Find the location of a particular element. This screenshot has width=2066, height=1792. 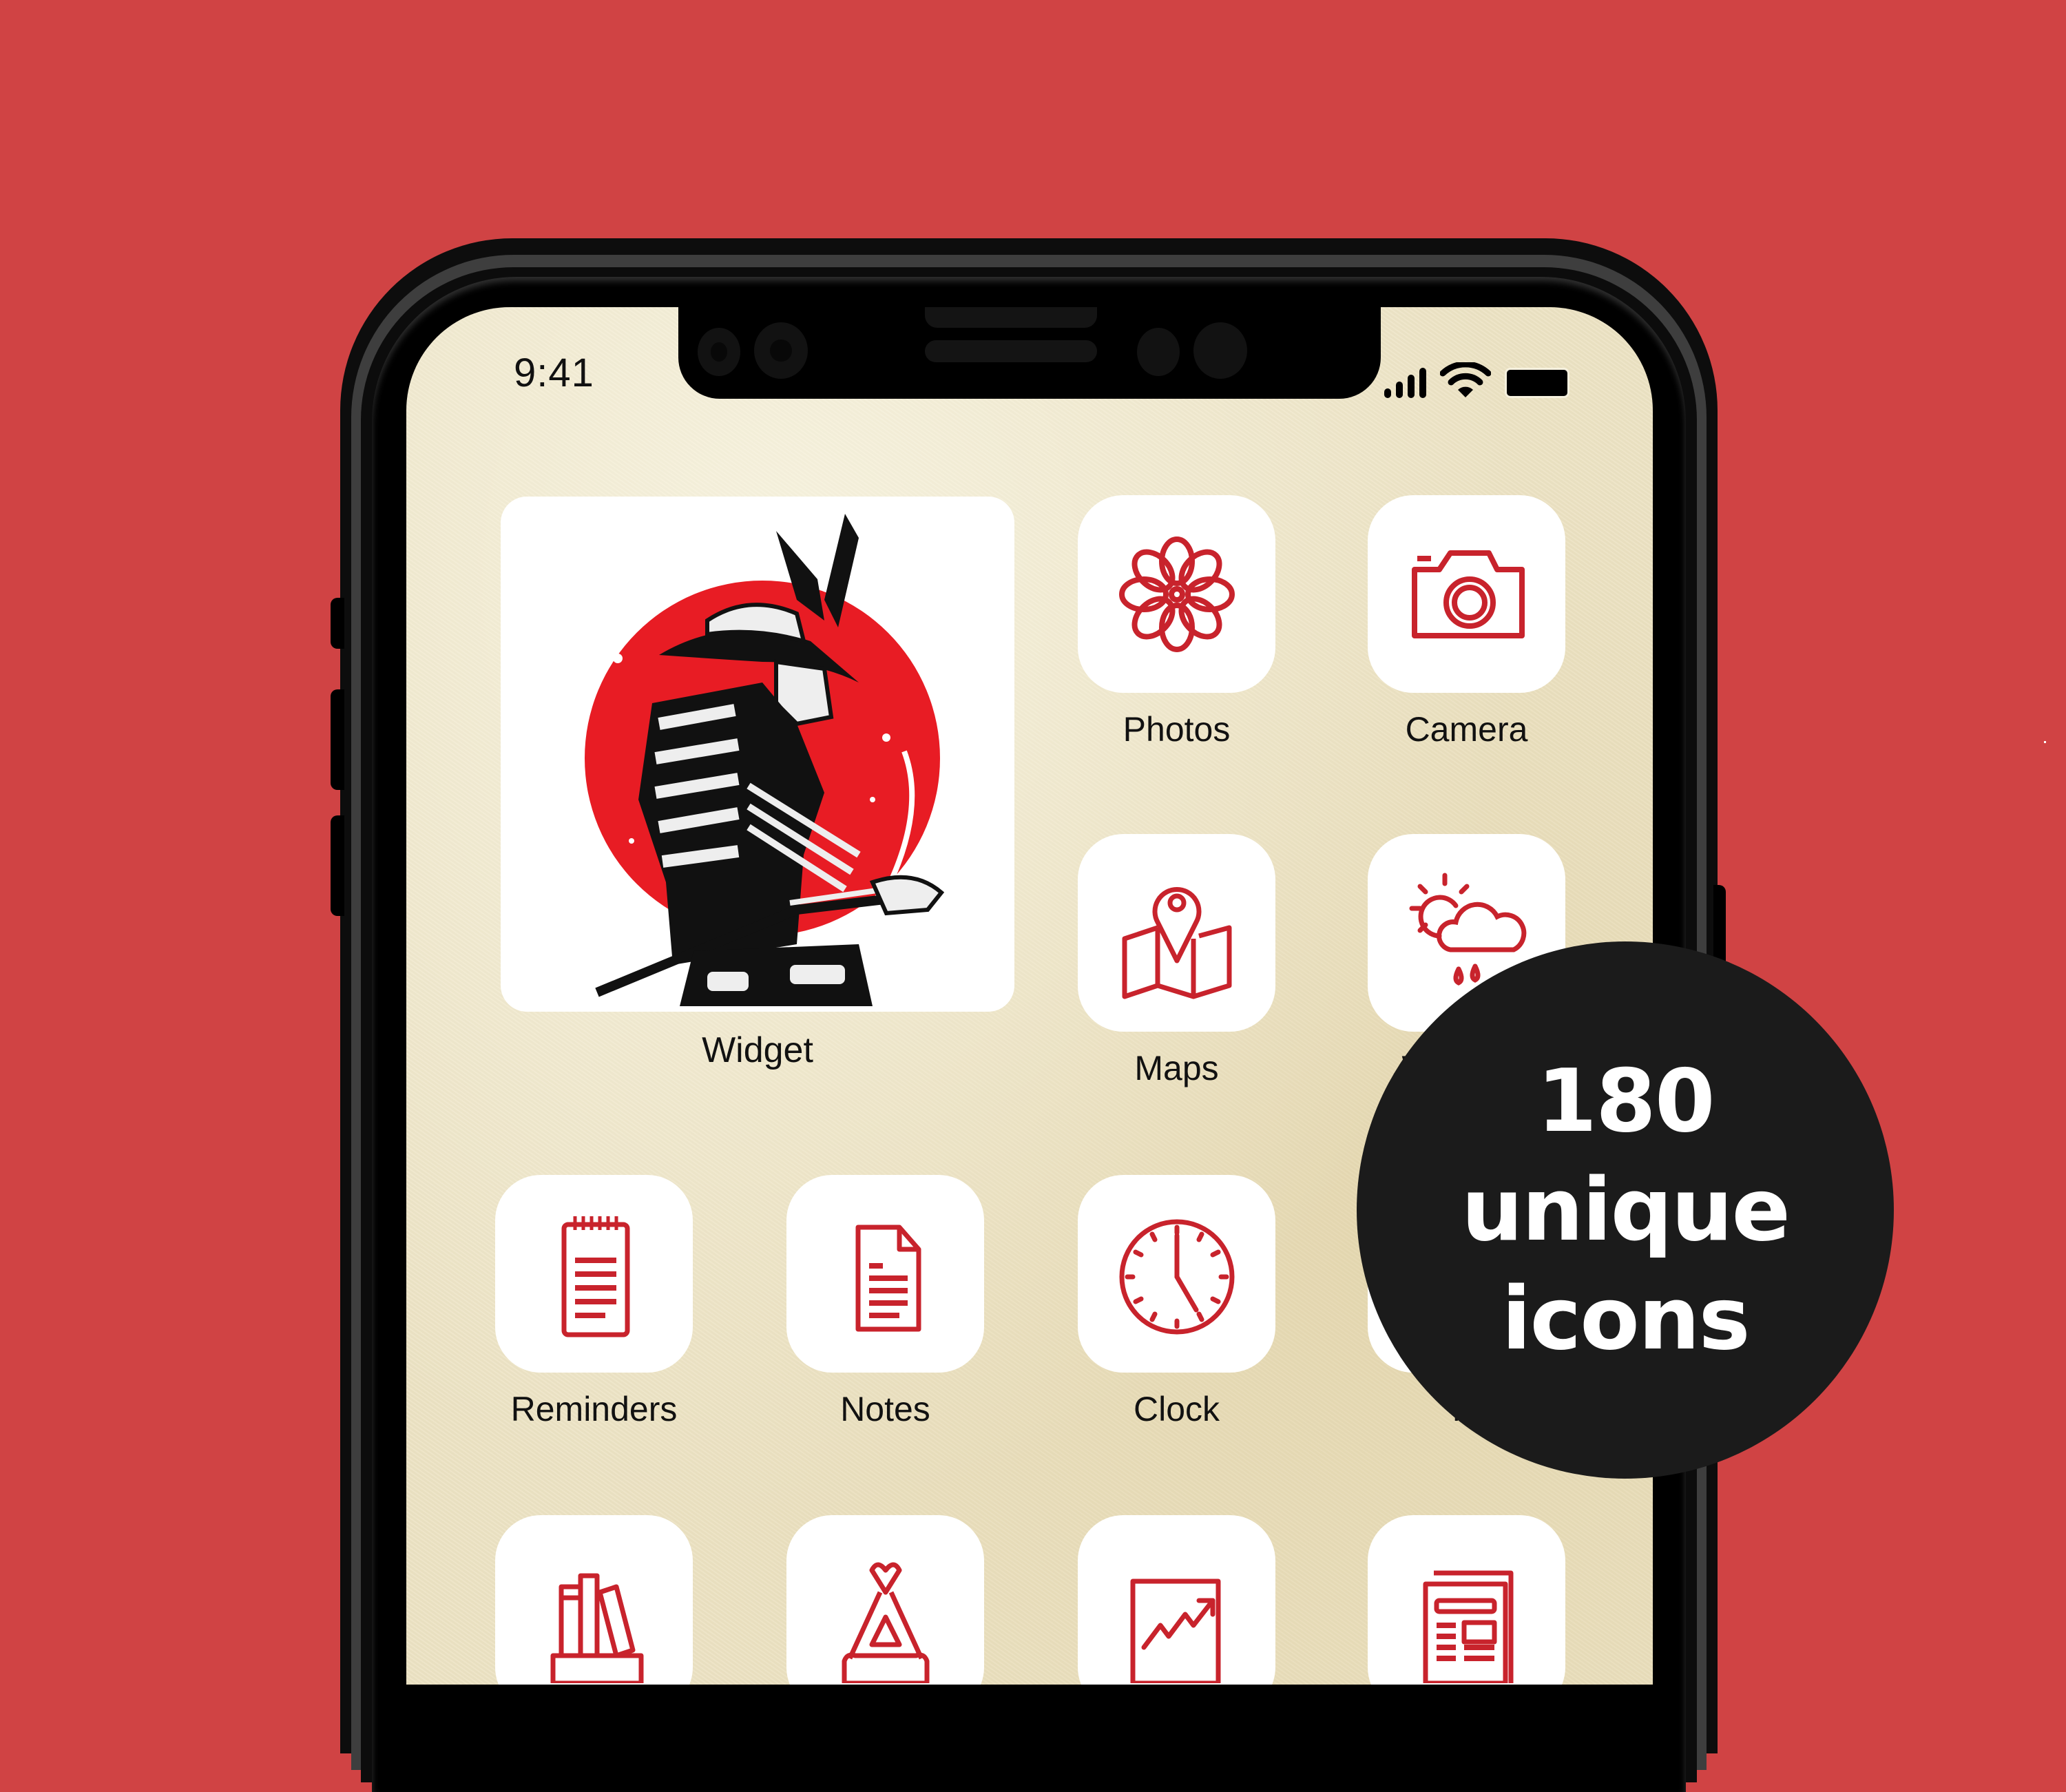

app-notes: Notes is located at coordinates (885, 1302).